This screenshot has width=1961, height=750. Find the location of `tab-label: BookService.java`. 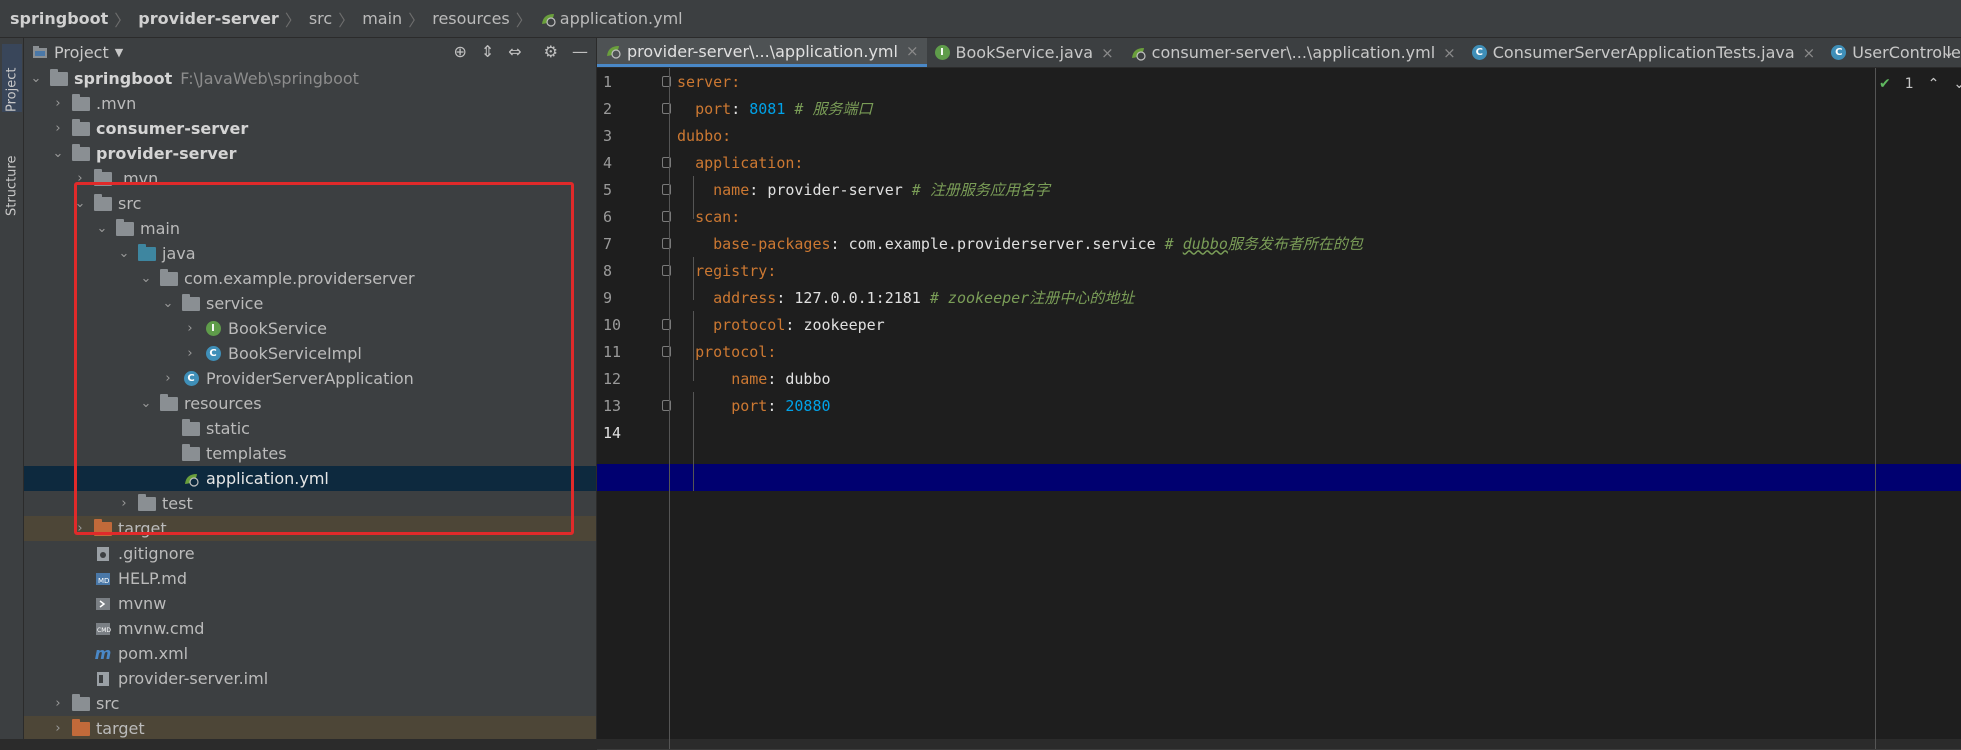

tab-label: BookService.java is located at coordinates (1024, 52).